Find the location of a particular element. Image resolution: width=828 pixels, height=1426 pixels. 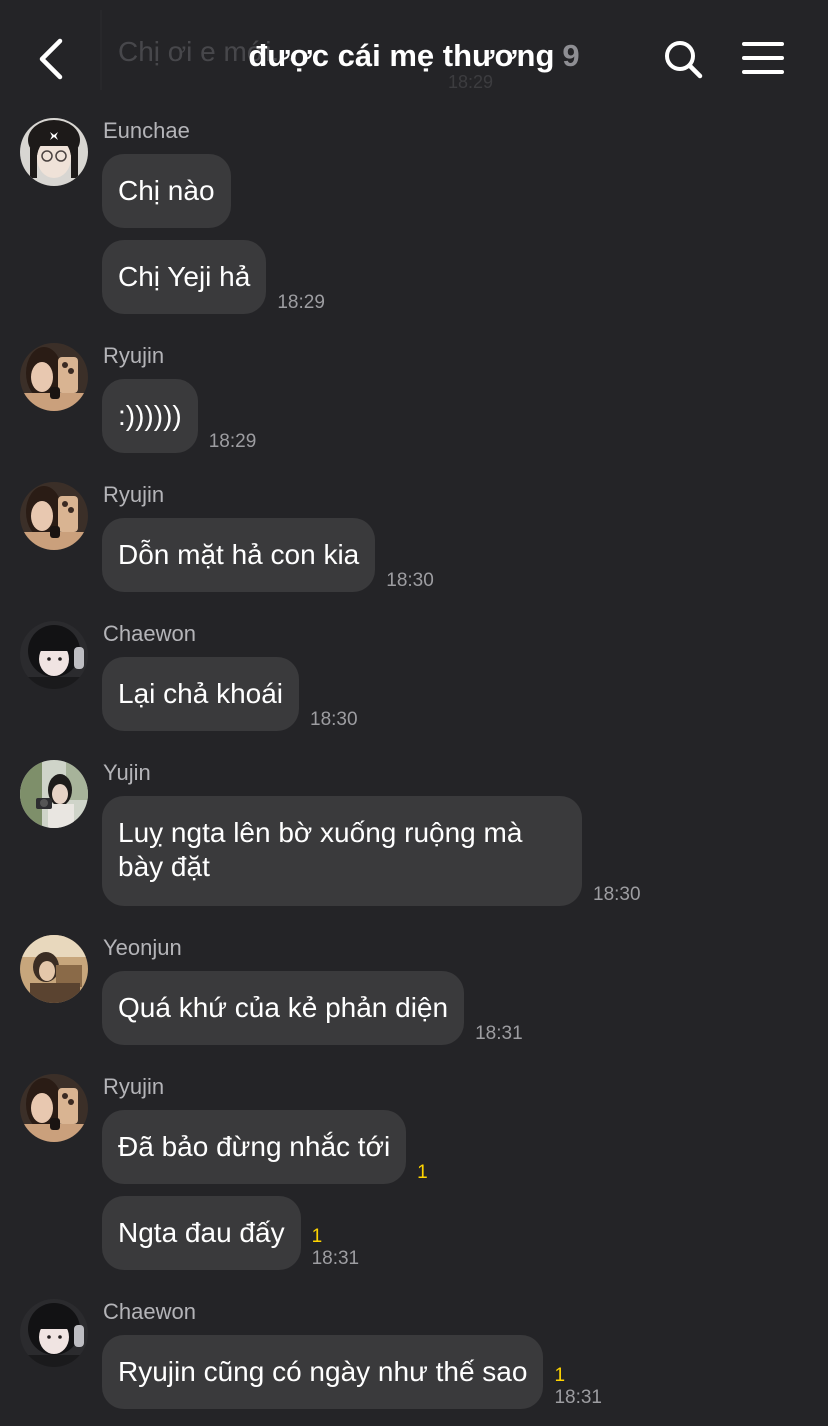

message-row: Chị Yeji hả 18:29 is located at coordinates (213, 277).